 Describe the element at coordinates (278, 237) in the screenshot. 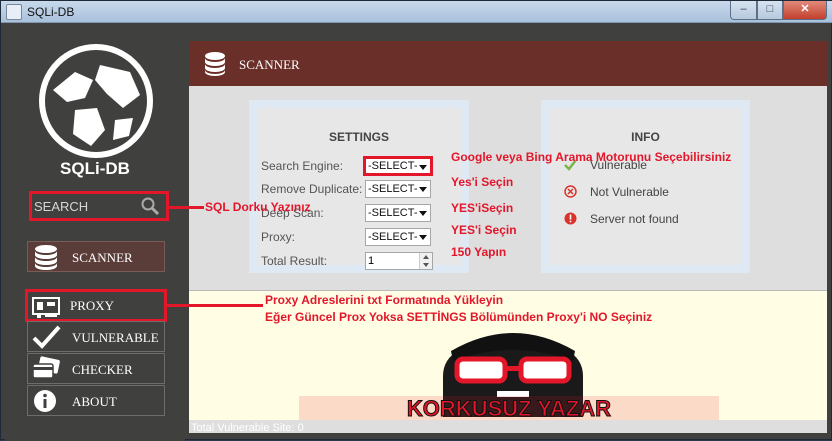

I see `proxy-label: Proxy:` at that location.